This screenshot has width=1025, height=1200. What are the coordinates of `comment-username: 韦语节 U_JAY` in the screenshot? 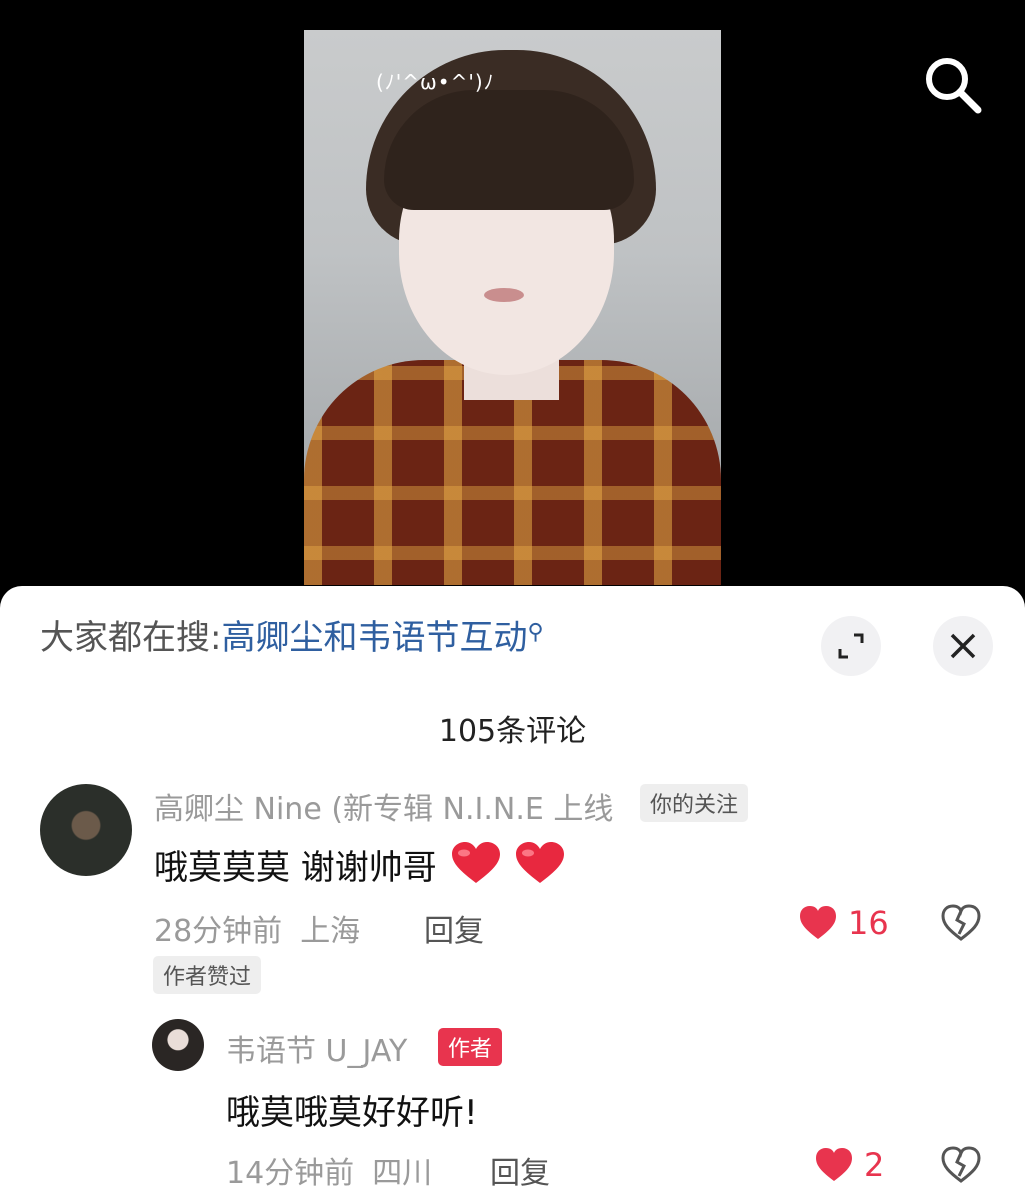 It's located at (316, 1048).